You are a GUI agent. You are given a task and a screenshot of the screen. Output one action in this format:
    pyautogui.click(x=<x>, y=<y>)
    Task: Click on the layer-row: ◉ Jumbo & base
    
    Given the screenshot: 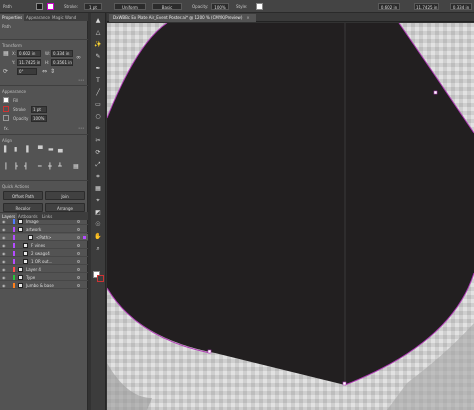 What is the action you would take?
    pyautogui.click(x=44, y=285)
    